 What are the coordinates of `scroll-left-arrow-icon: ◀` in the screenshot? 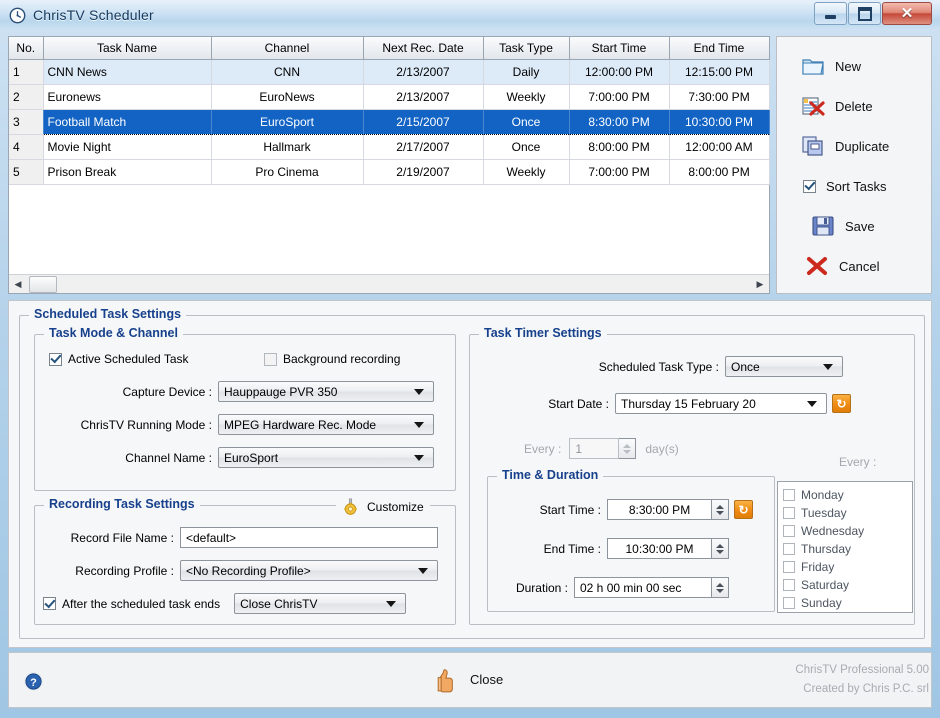 It's located at (18, 284).